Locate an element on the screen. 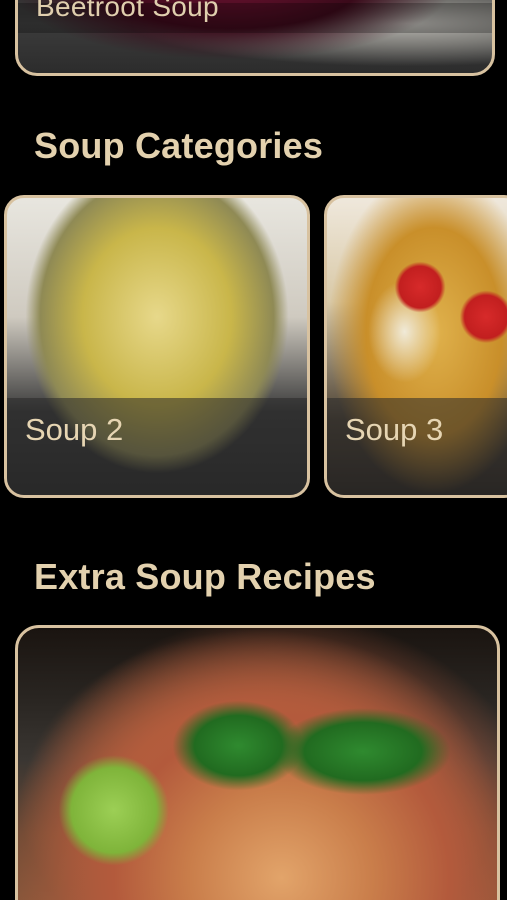  section-title-soup-categories: Soup Categories is located at coordinates (179, 145).